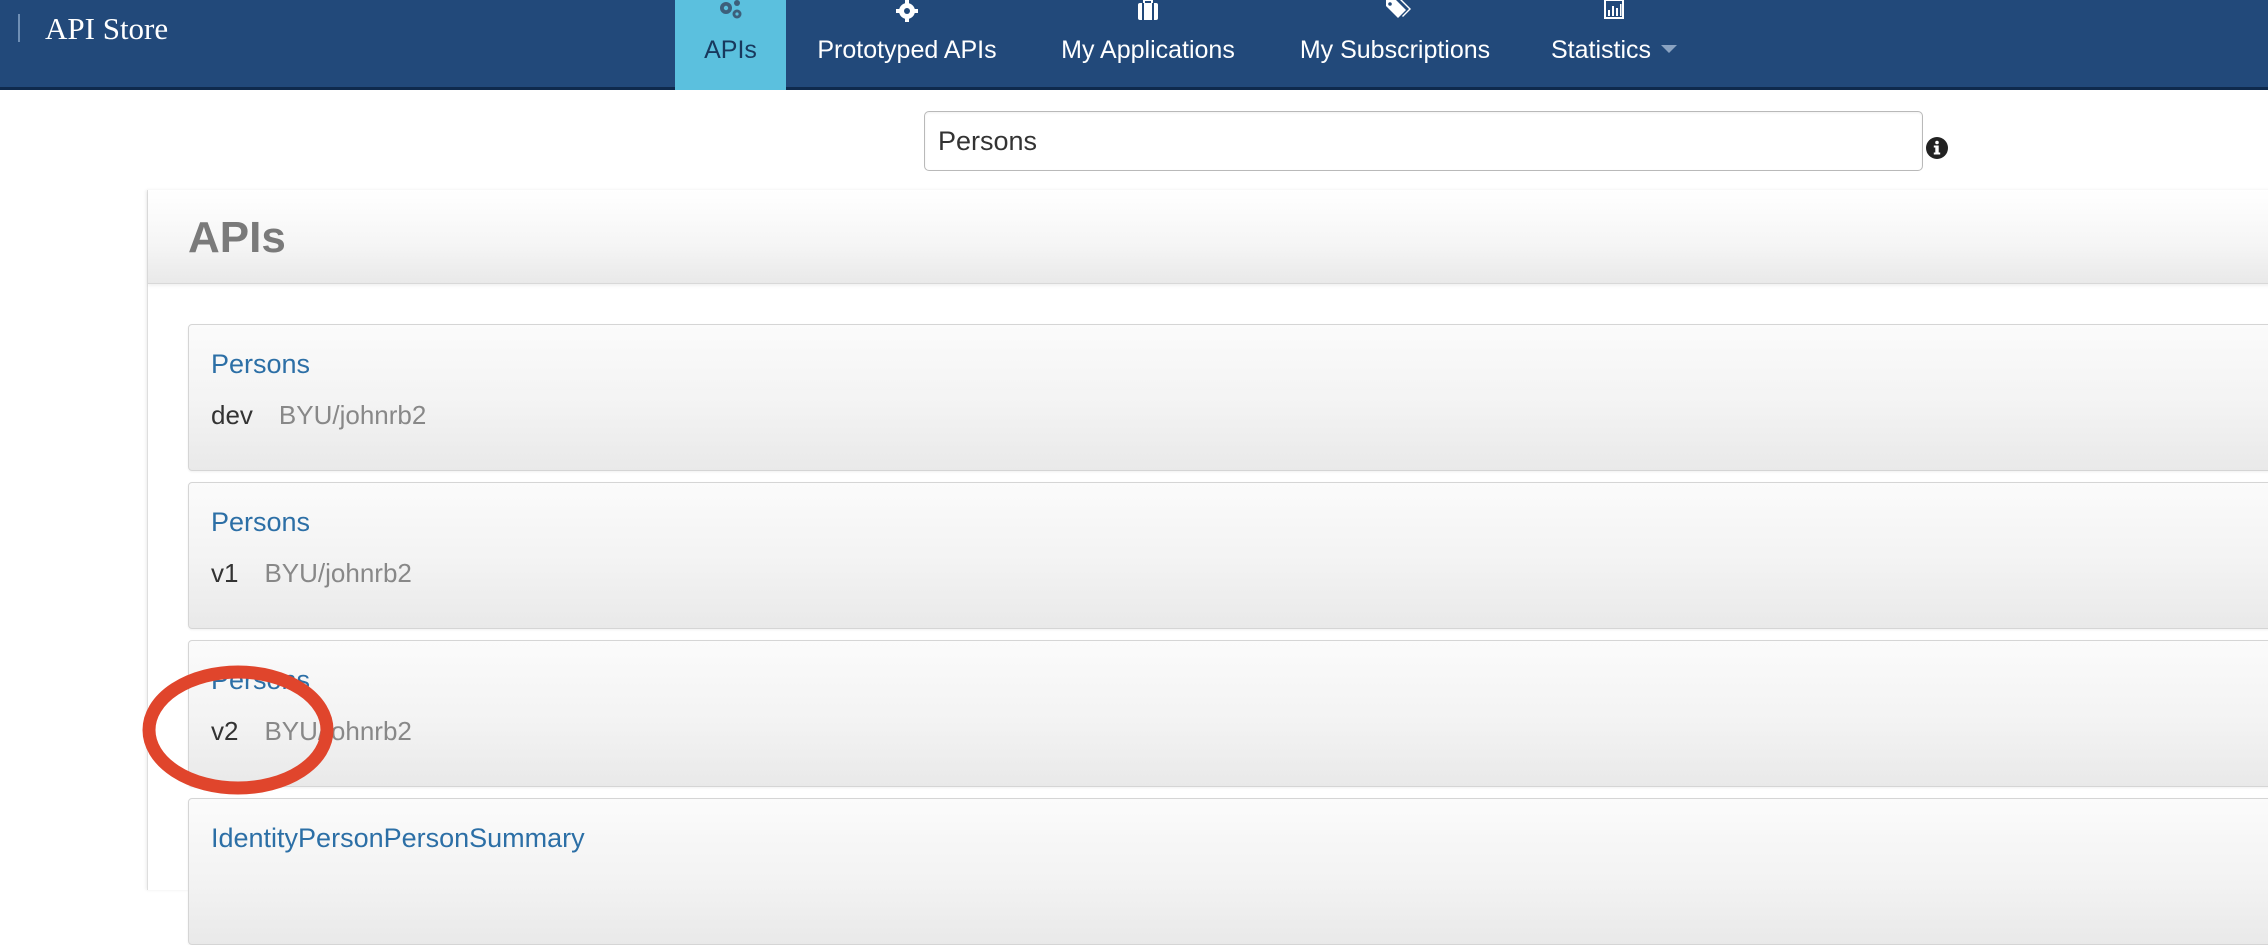 The width and height of the screenshot is (2268, 945). I want to click on search-input, so click(1423, 141).